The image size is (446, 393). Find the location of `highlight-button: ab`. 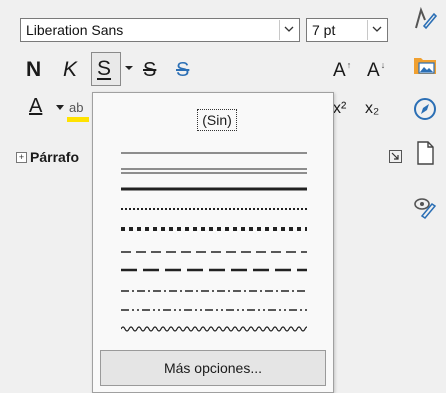

highlight-button: ab is located at coordinates (78, 110).